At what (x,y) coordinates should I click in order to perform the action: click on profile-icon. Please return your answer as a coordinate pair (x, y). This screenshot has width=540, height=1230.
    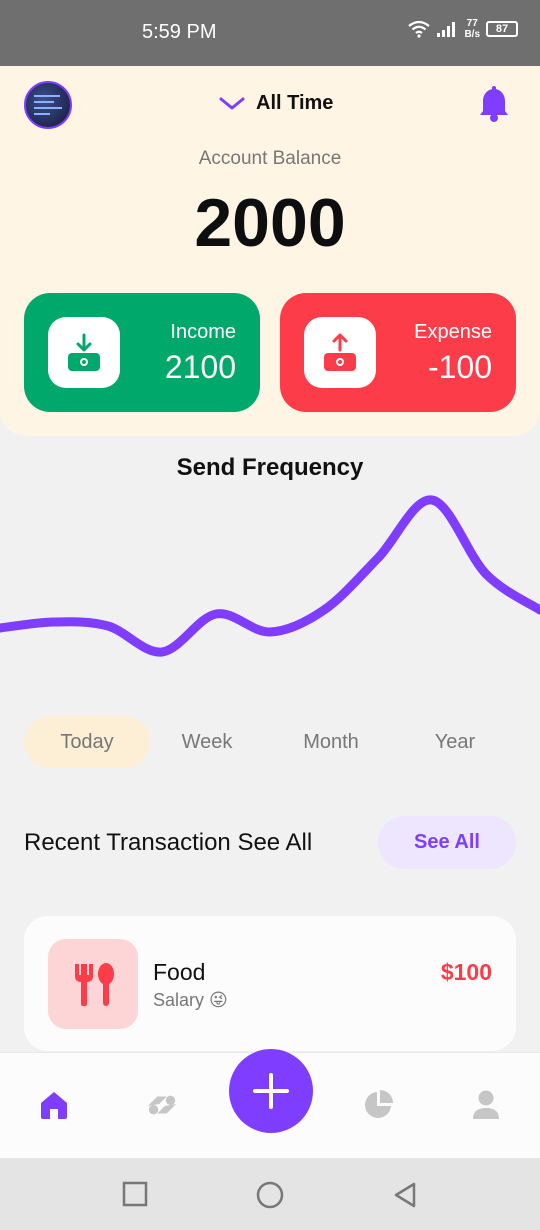
    Looking at the image, I should click on (486, 1105).